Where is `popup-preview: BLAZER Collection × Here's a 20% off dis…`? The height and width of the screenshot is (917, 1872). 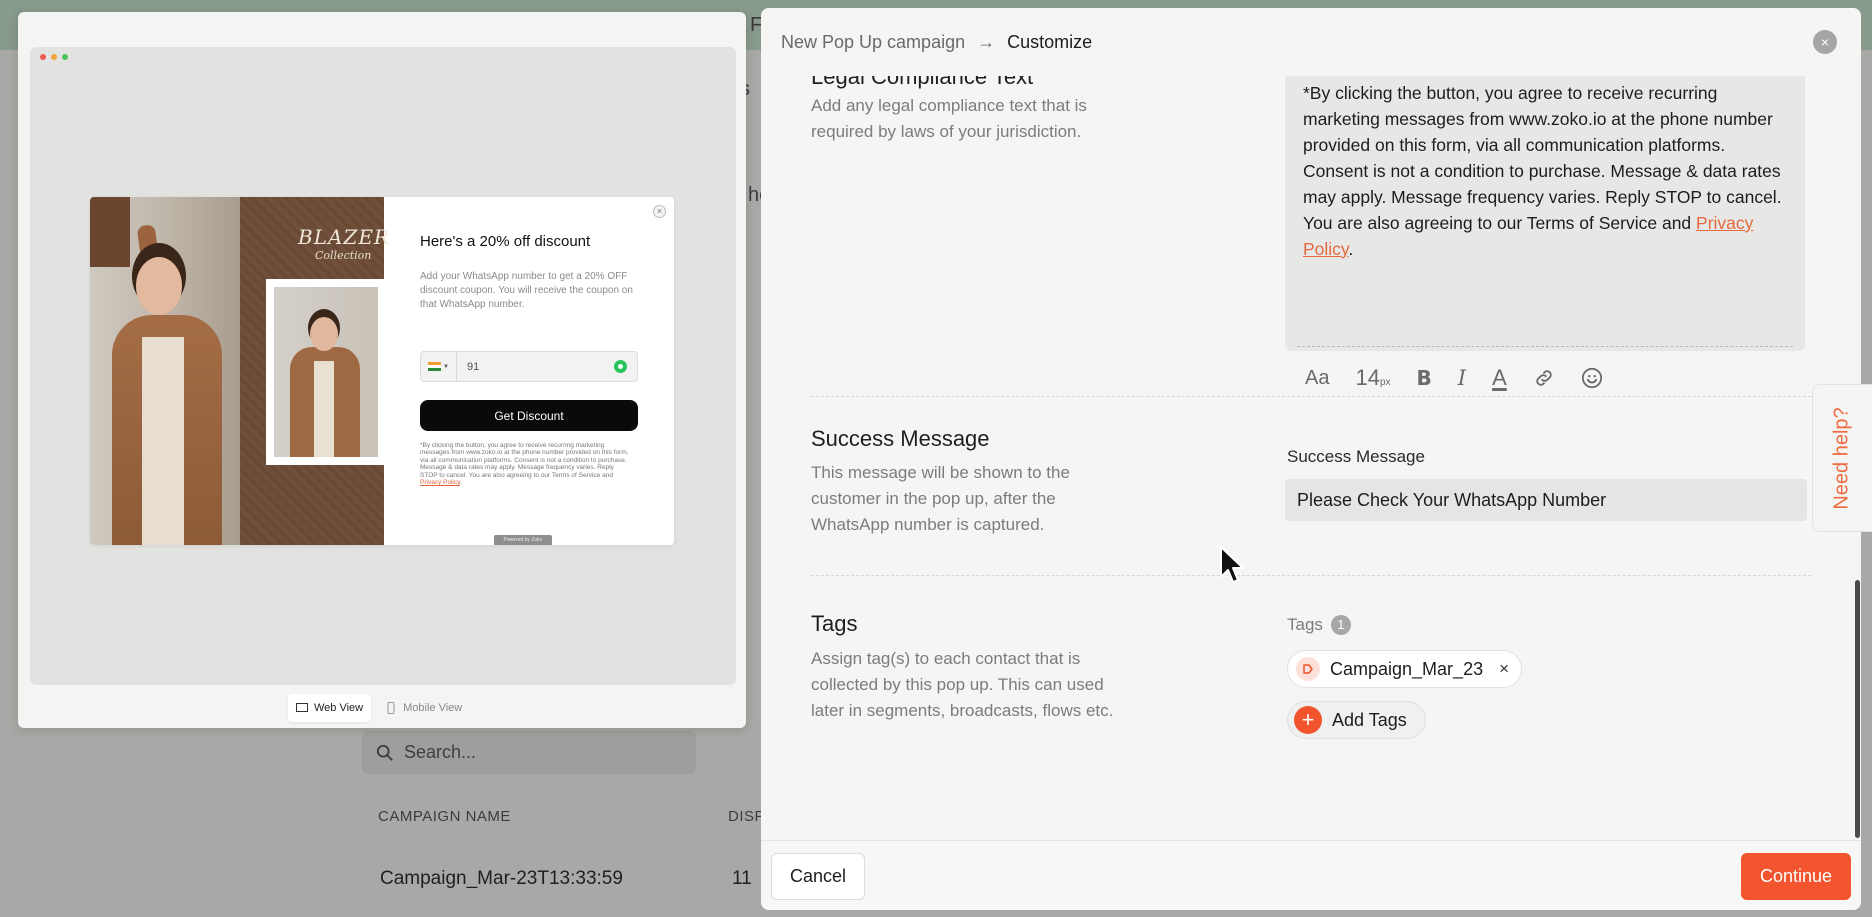
popup-preview: BLAZER Collection × Here's a 20% off dis… is located at coordinates (382, 371).